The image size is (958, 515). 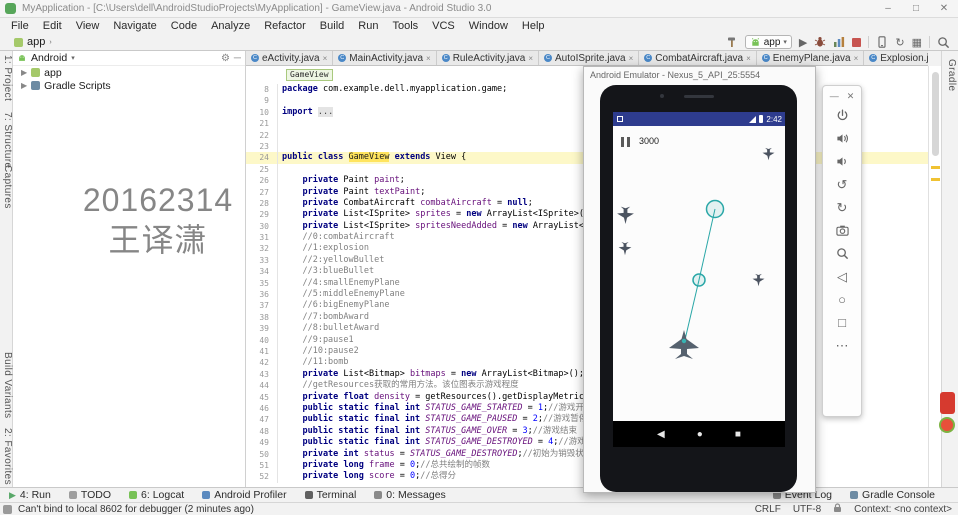 I want to click on signal-icon, so click(x=753, y=119).